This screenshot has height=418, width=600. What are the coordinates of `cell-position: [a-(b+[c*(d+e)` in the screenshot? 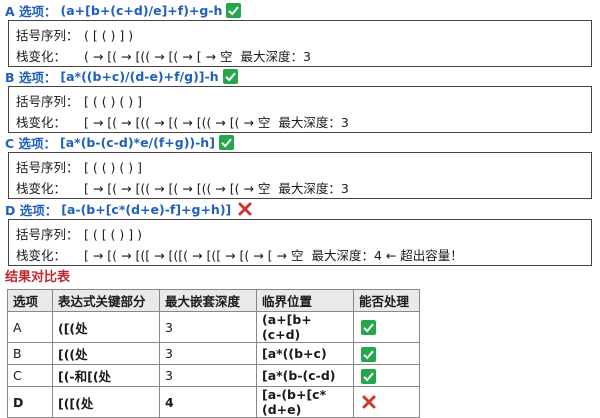 It's located at (305, 402).